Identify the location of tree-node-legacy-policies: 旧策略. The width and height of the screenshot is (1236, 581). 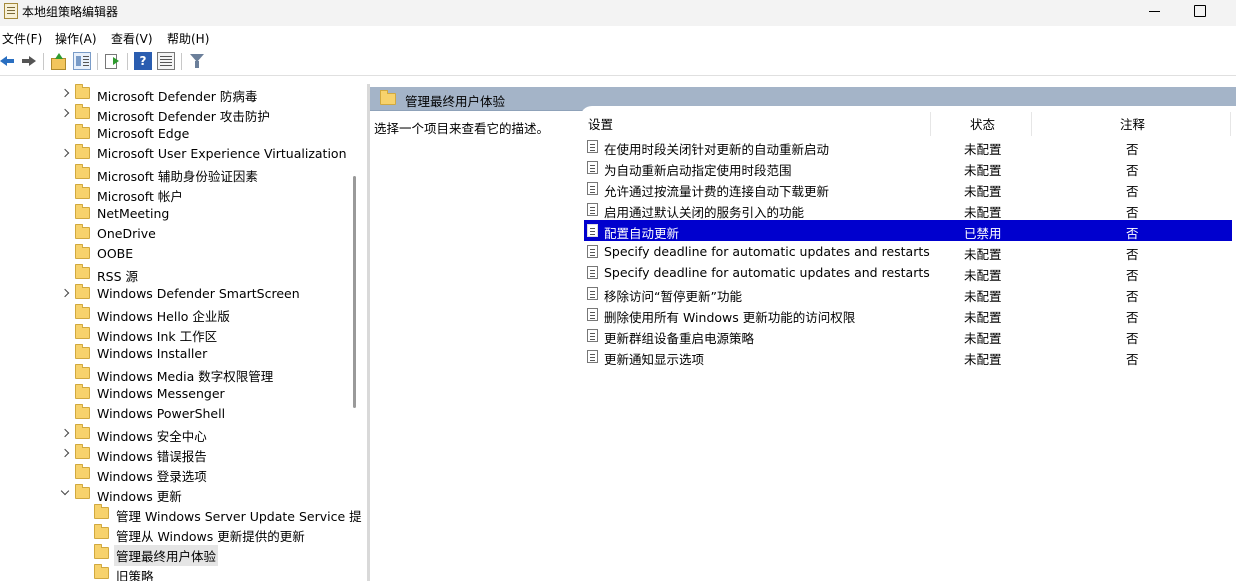
(222, 572).